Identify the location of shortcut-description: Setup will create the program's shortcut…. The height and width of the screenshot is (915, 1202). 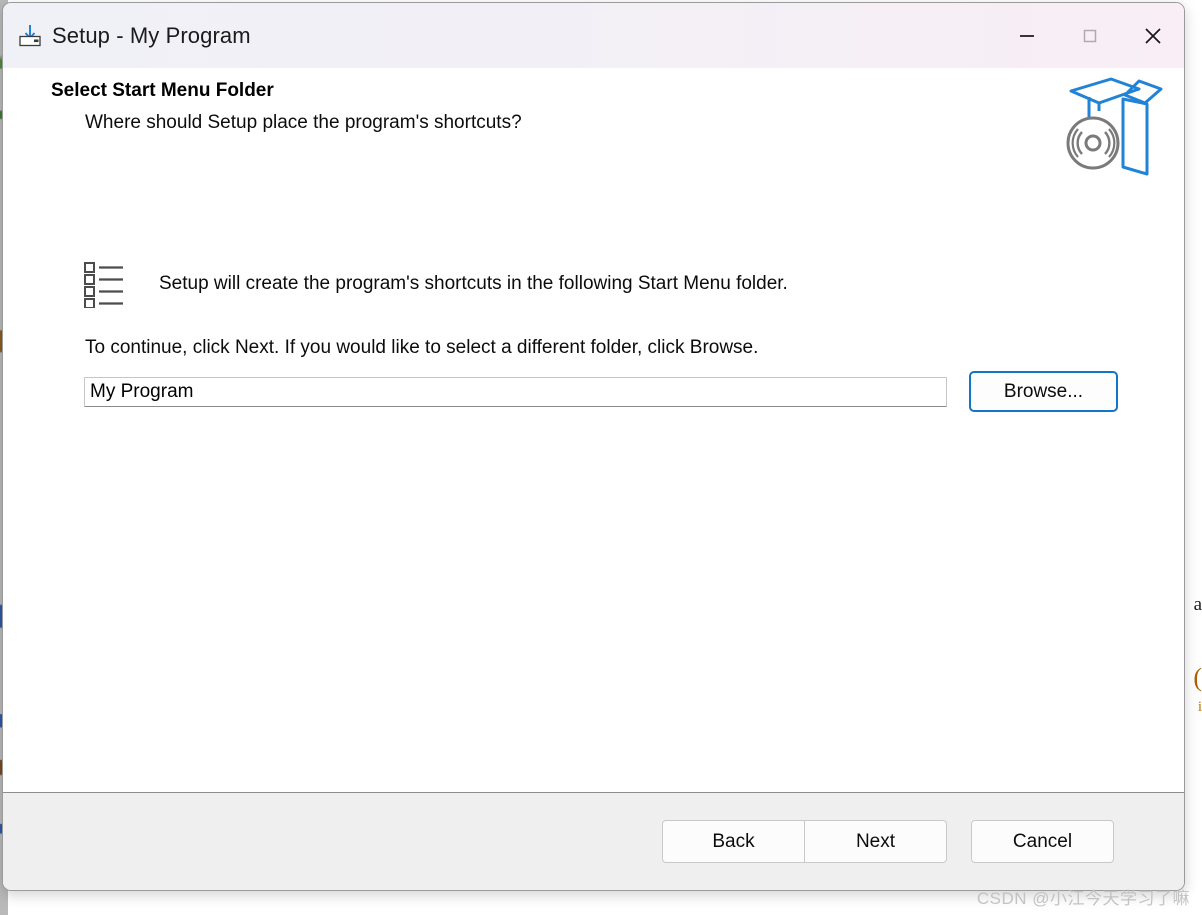
(473, 283).